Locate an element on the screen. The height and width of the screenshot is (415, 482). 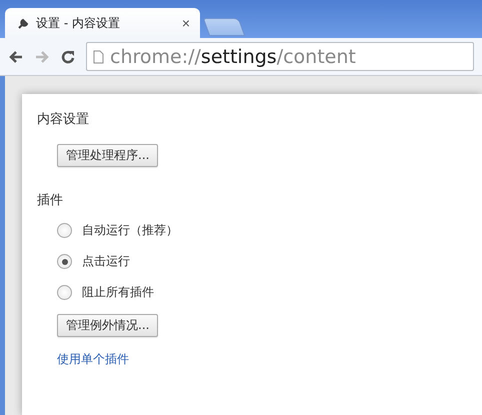
browser-tab: 设置 - 内容设置 × is located at coordinates (102, 23).